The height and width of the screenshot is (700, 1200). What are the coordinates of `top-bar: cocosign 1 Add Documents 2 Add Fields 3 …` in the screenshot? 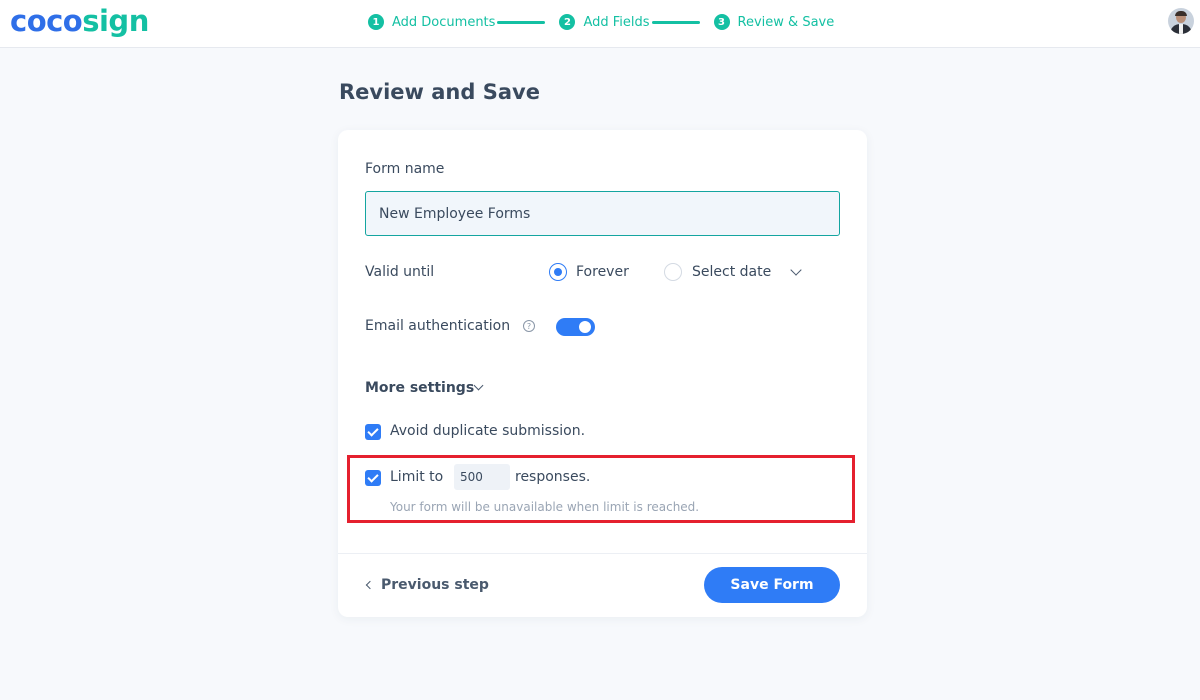 It's located at (600, 24).